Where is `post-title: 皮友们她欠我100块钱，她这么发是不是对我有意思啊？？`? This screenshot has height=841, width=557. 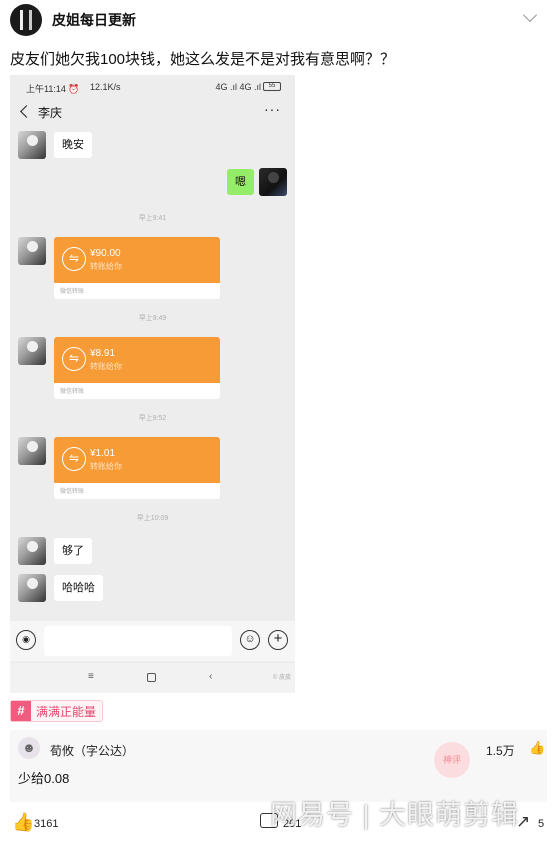 post-title: 皮友们她欠我100块钱，她这么发是不是对我有意思啊？？ is located at coordinates (203, 59).